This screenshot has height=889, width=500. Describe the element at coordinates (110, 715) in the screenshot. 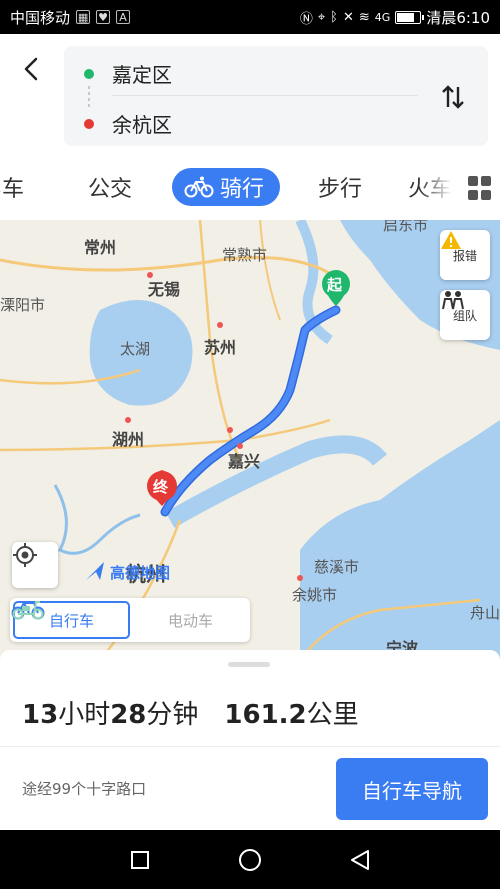

I see `duration: 13小时28分钟` at that location.